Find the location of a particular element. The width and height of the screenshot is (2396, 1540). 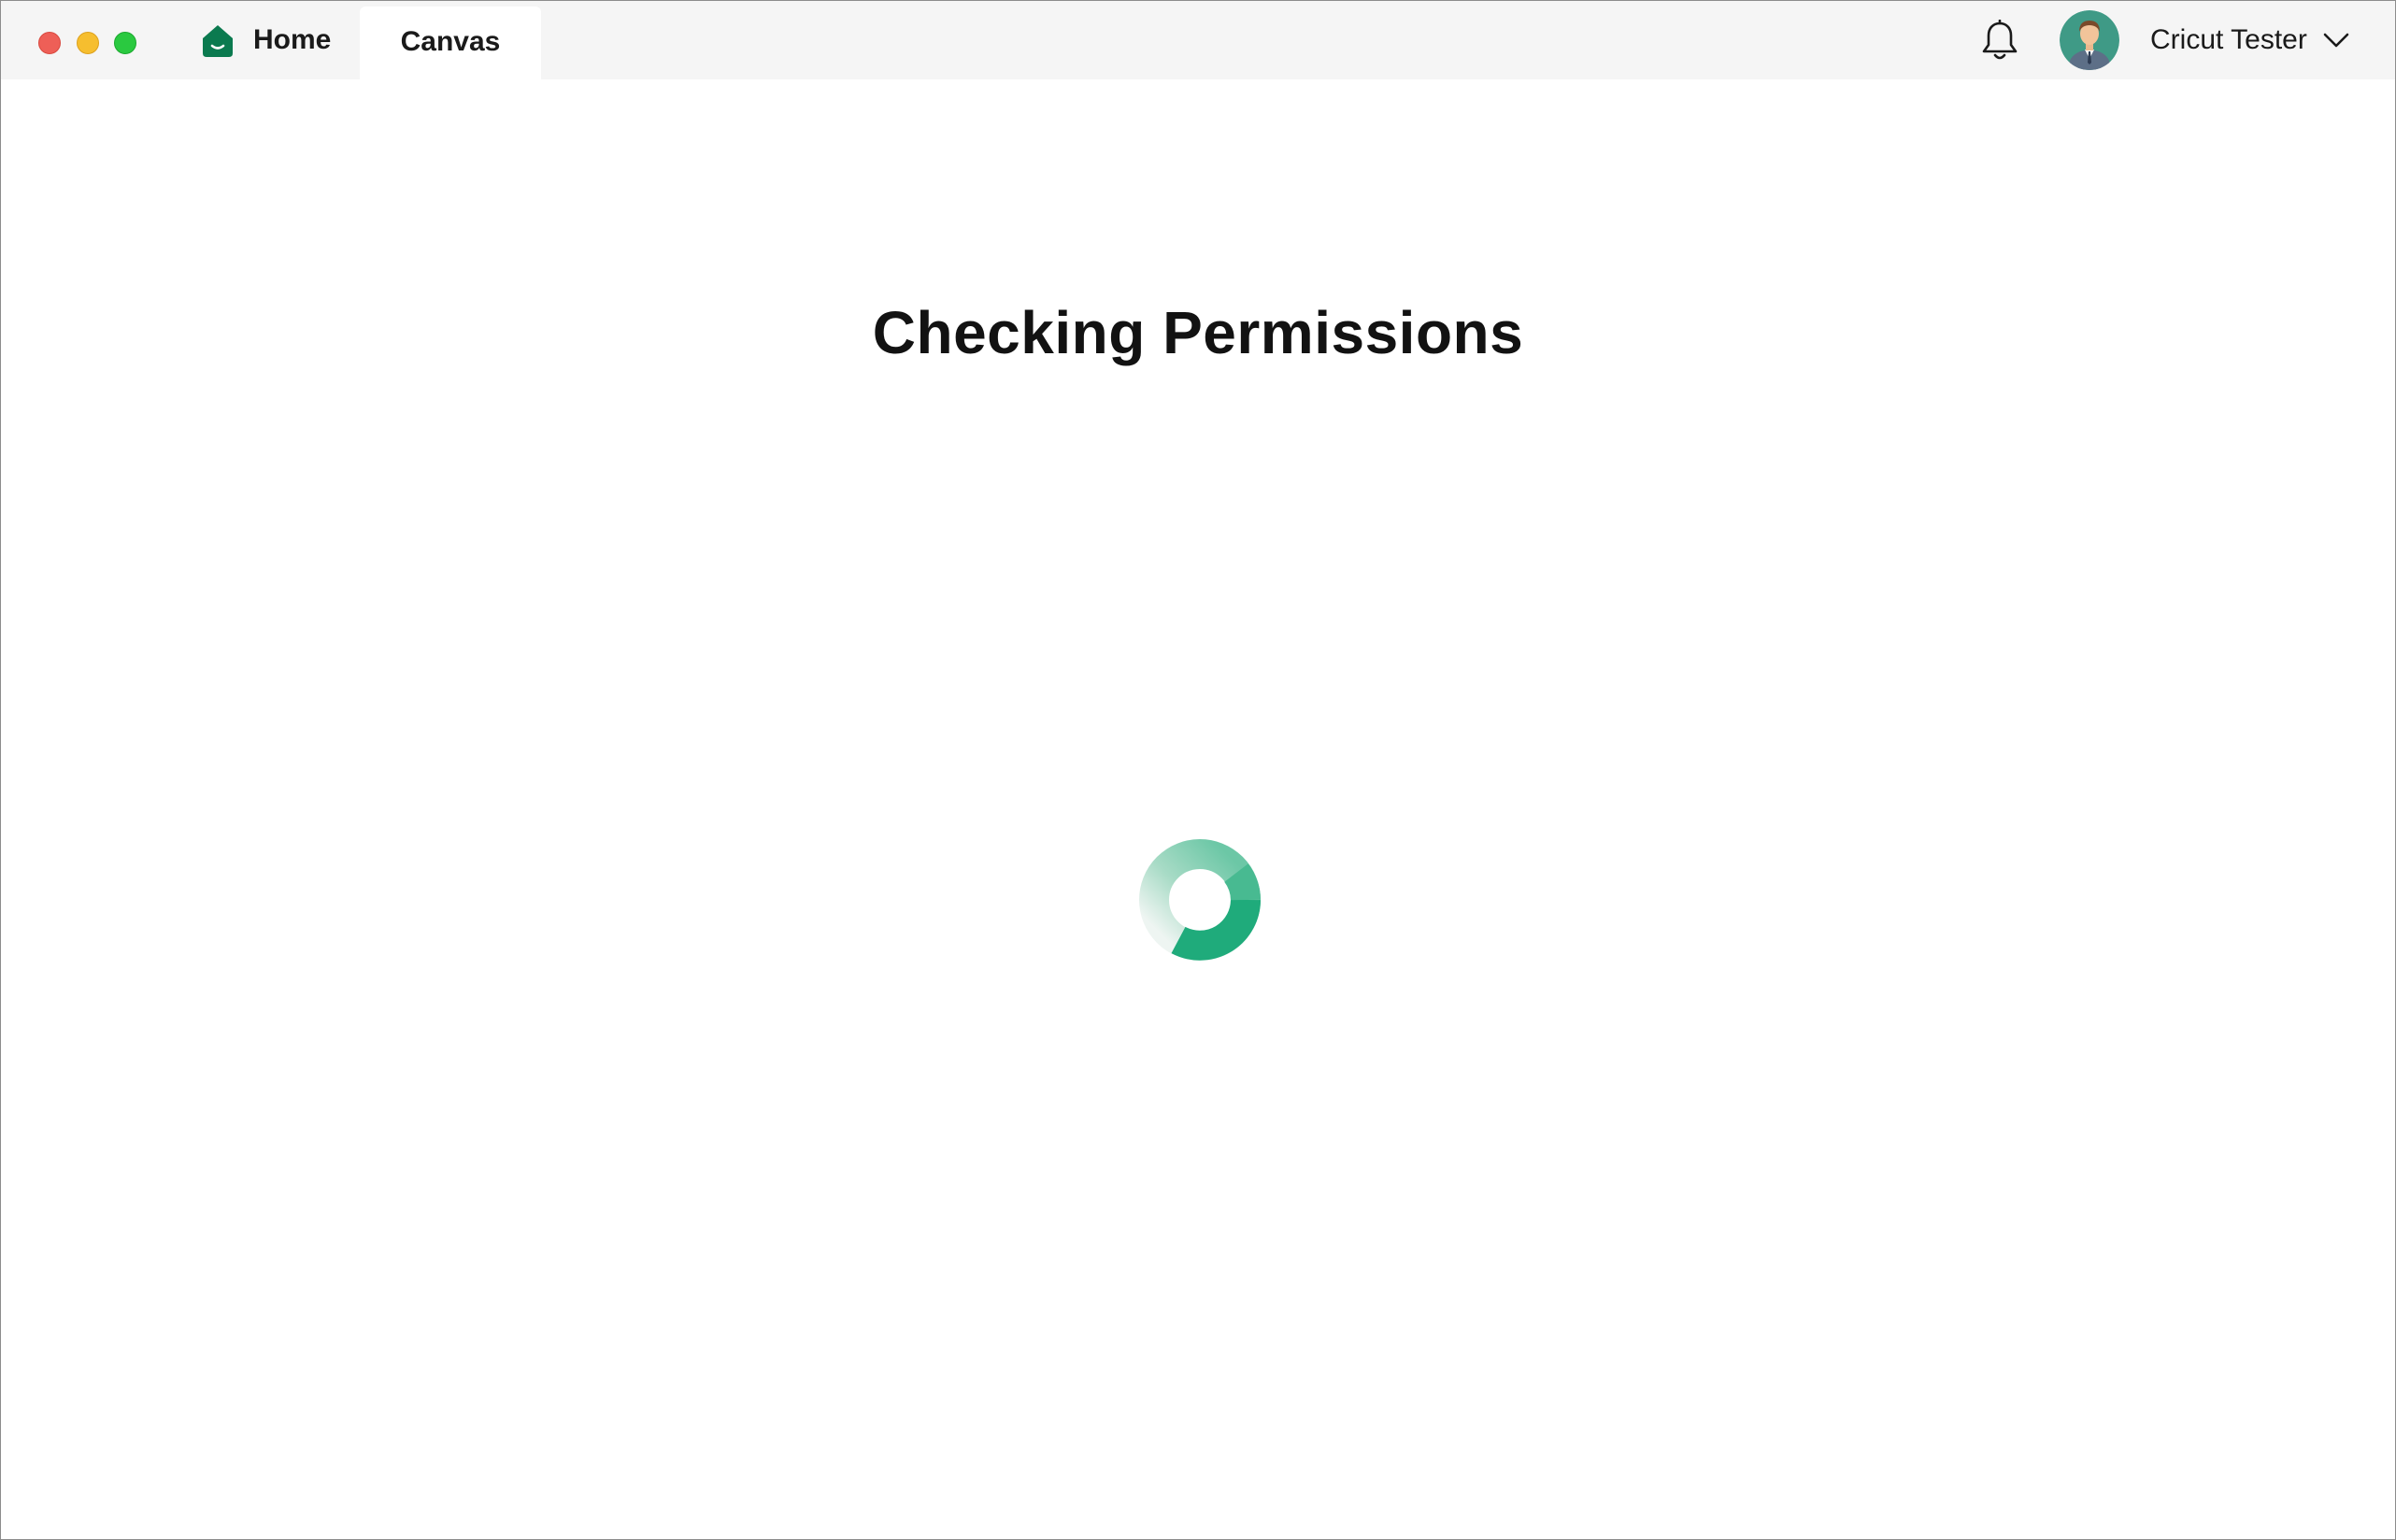

tab-canvas-label: Canvas is located at coordinates (450, 41).